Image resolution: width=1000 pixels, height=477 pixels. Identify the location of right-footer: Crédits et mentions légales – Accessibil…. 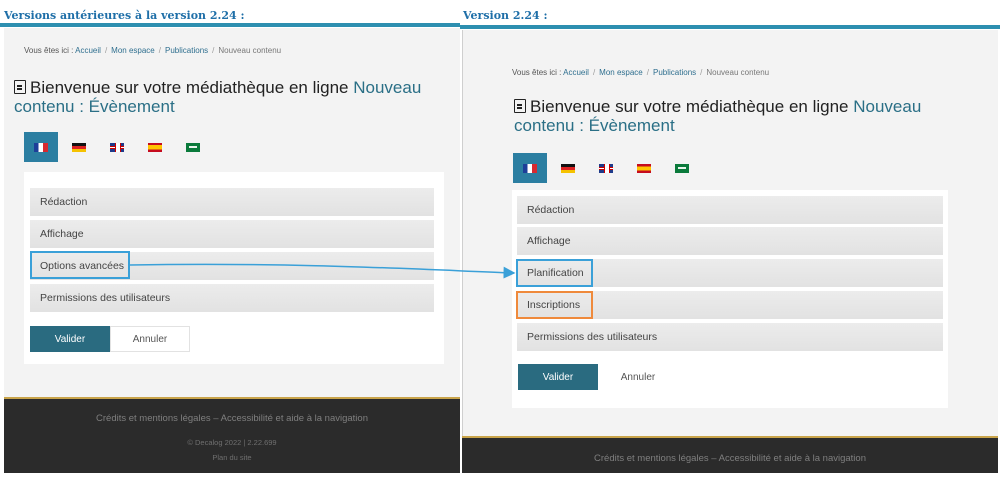
(730, 454).